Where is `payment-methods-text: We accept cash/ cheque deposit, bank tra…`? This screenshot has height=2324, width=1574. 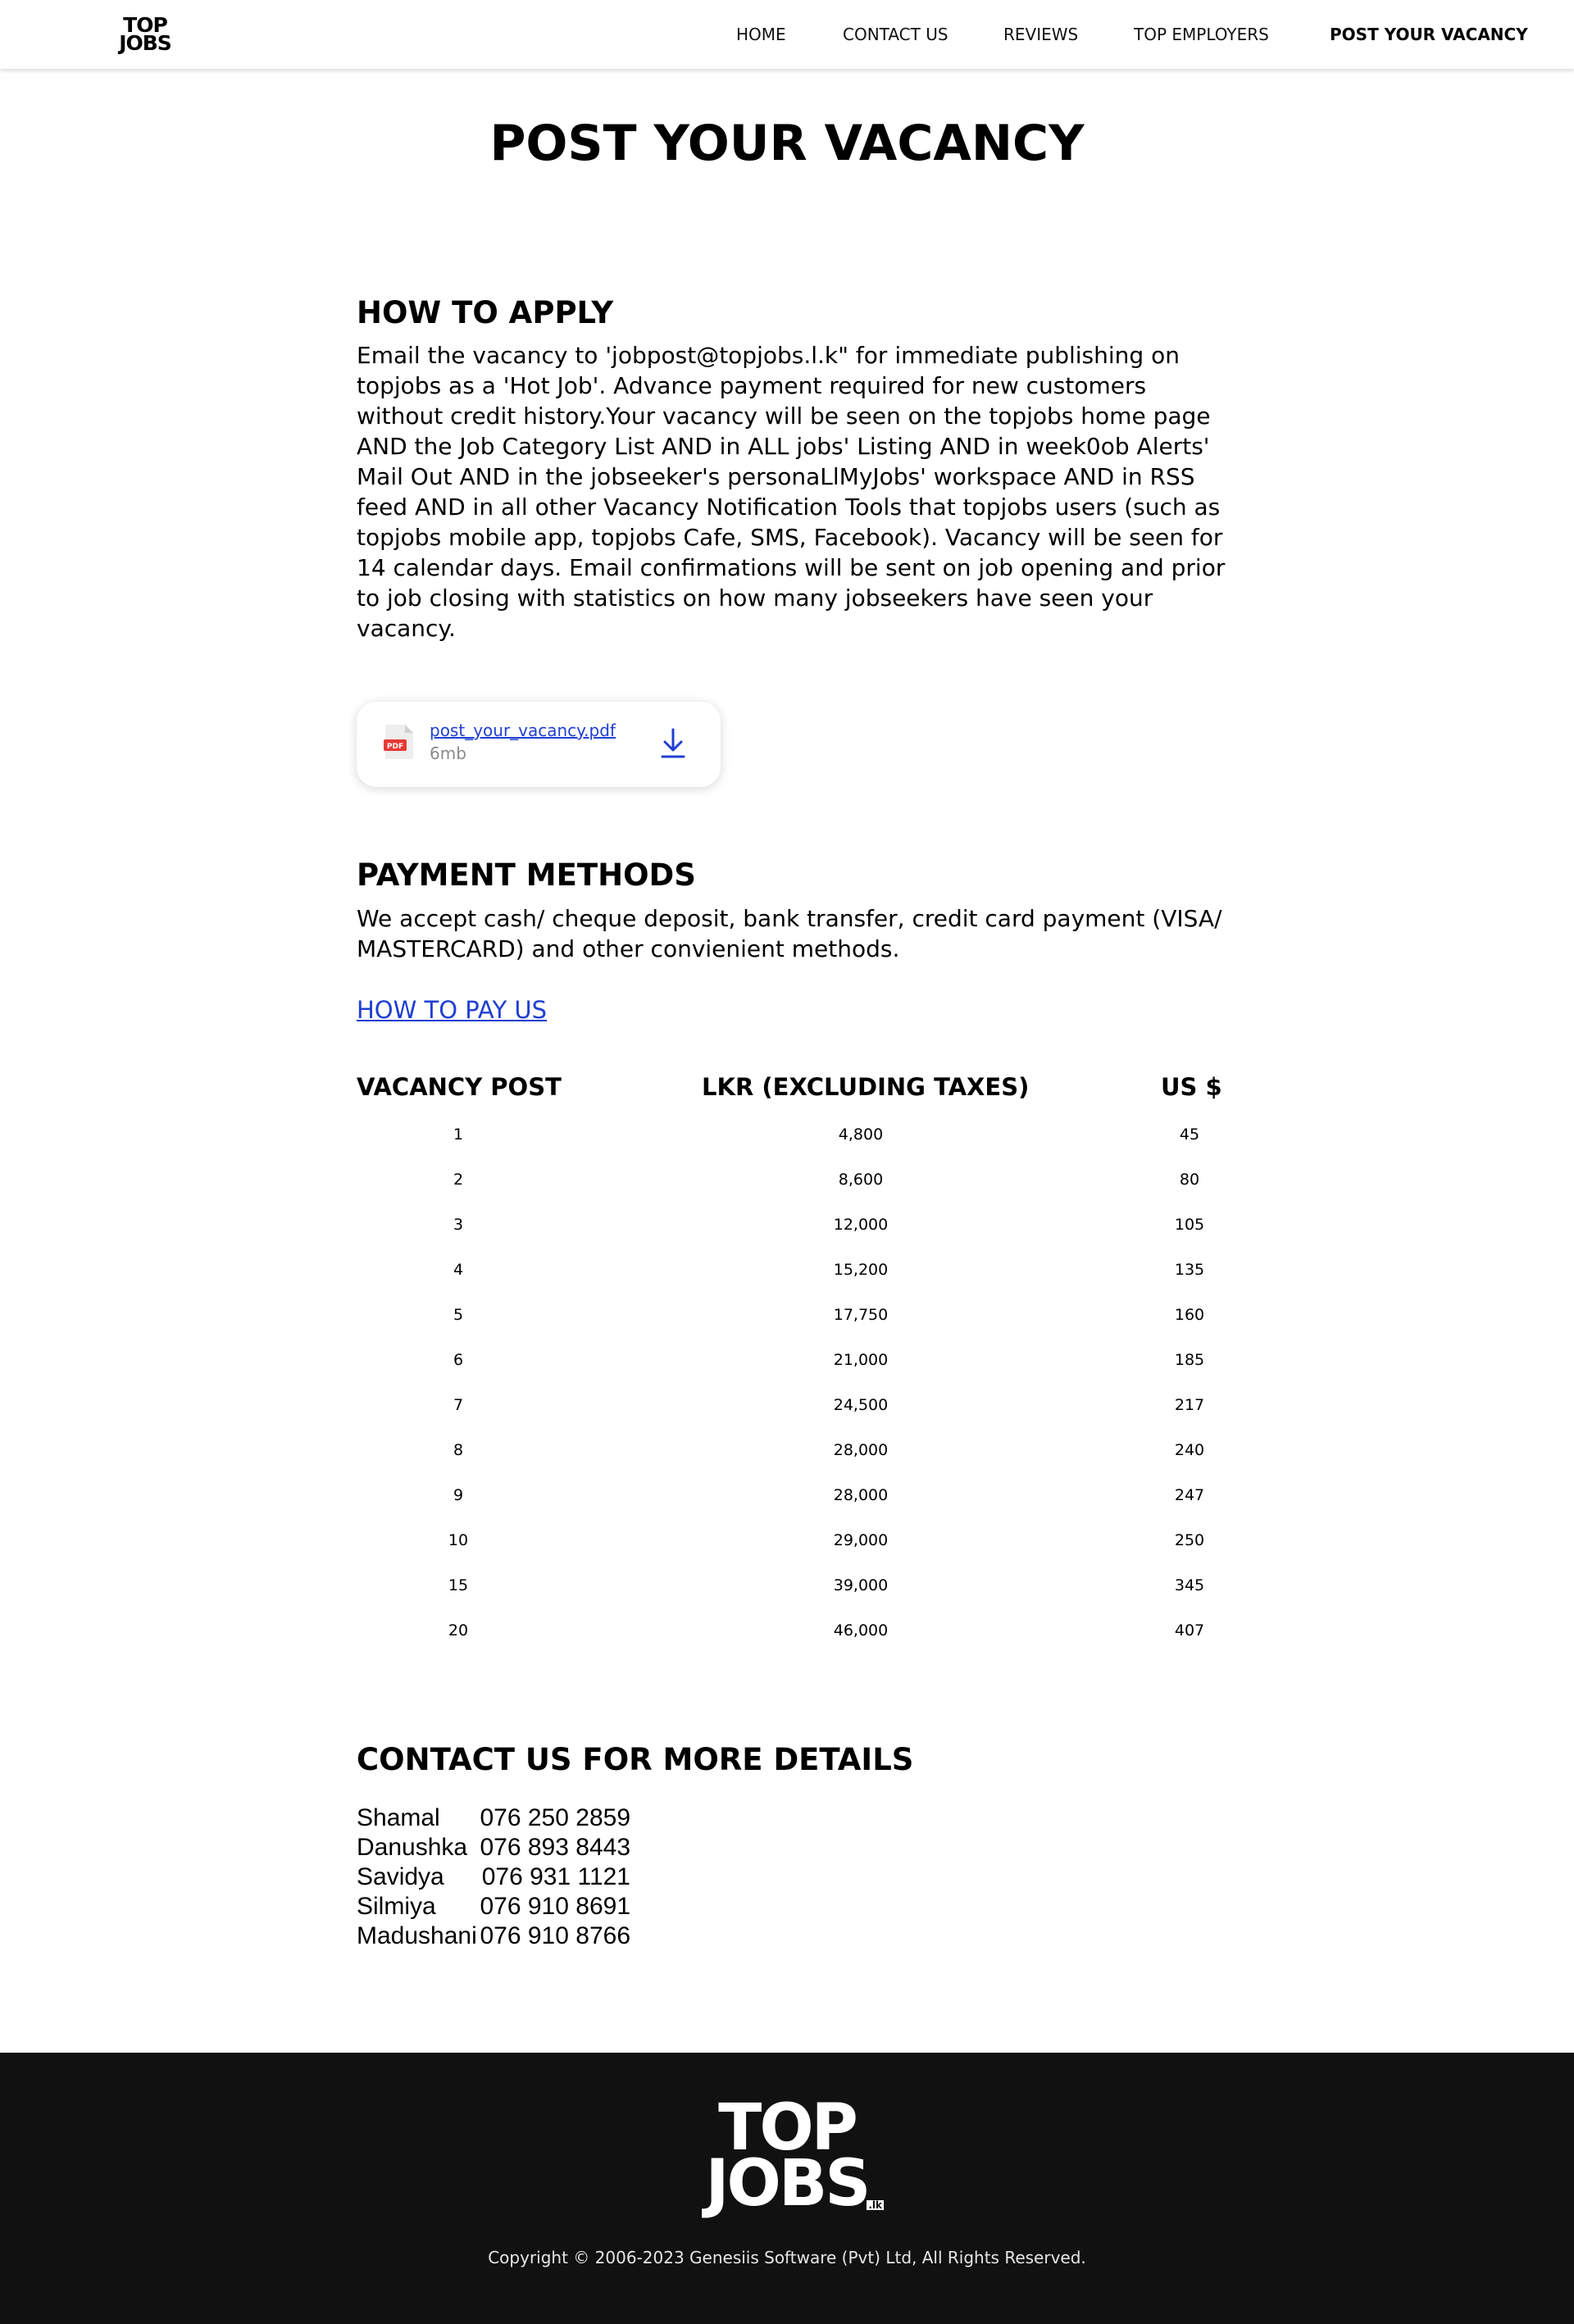 payment-methods-text: We accept cash/ cheque deposit, bank tra… is located at coordinates (789, 933).